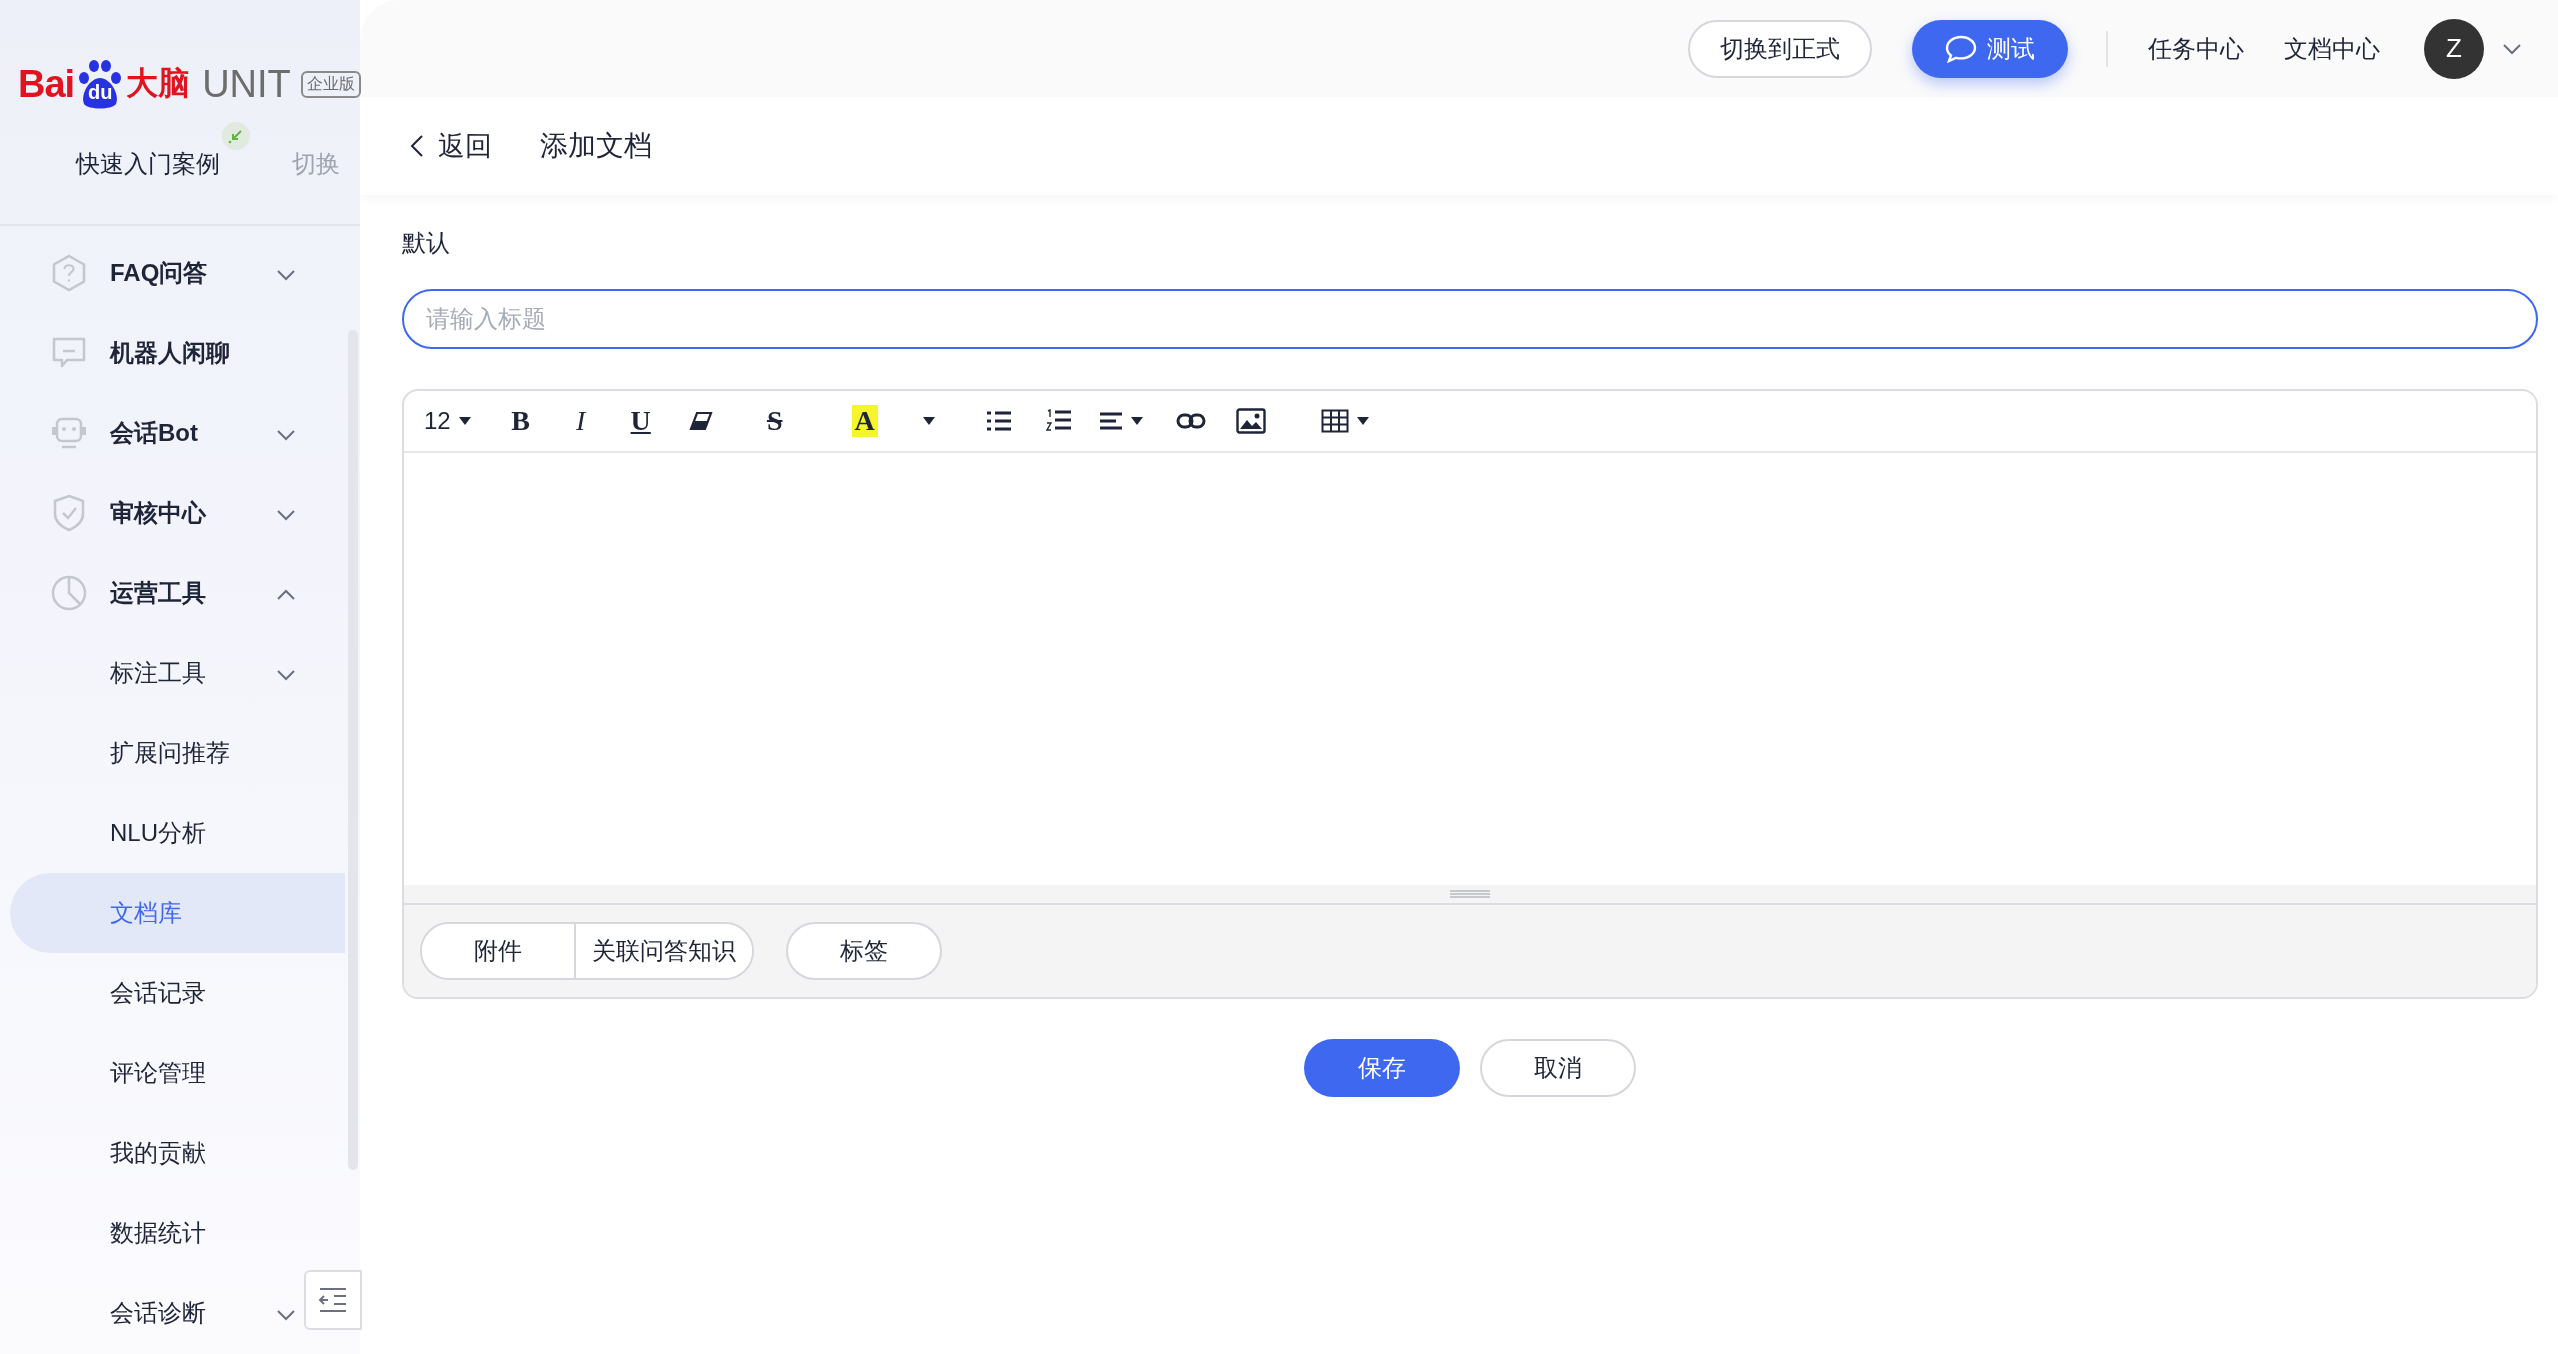  What do you see at coordinates (1470, 894) in the screenshot?
I see `resize-handle-icon` at bounding box center [1470, 894].